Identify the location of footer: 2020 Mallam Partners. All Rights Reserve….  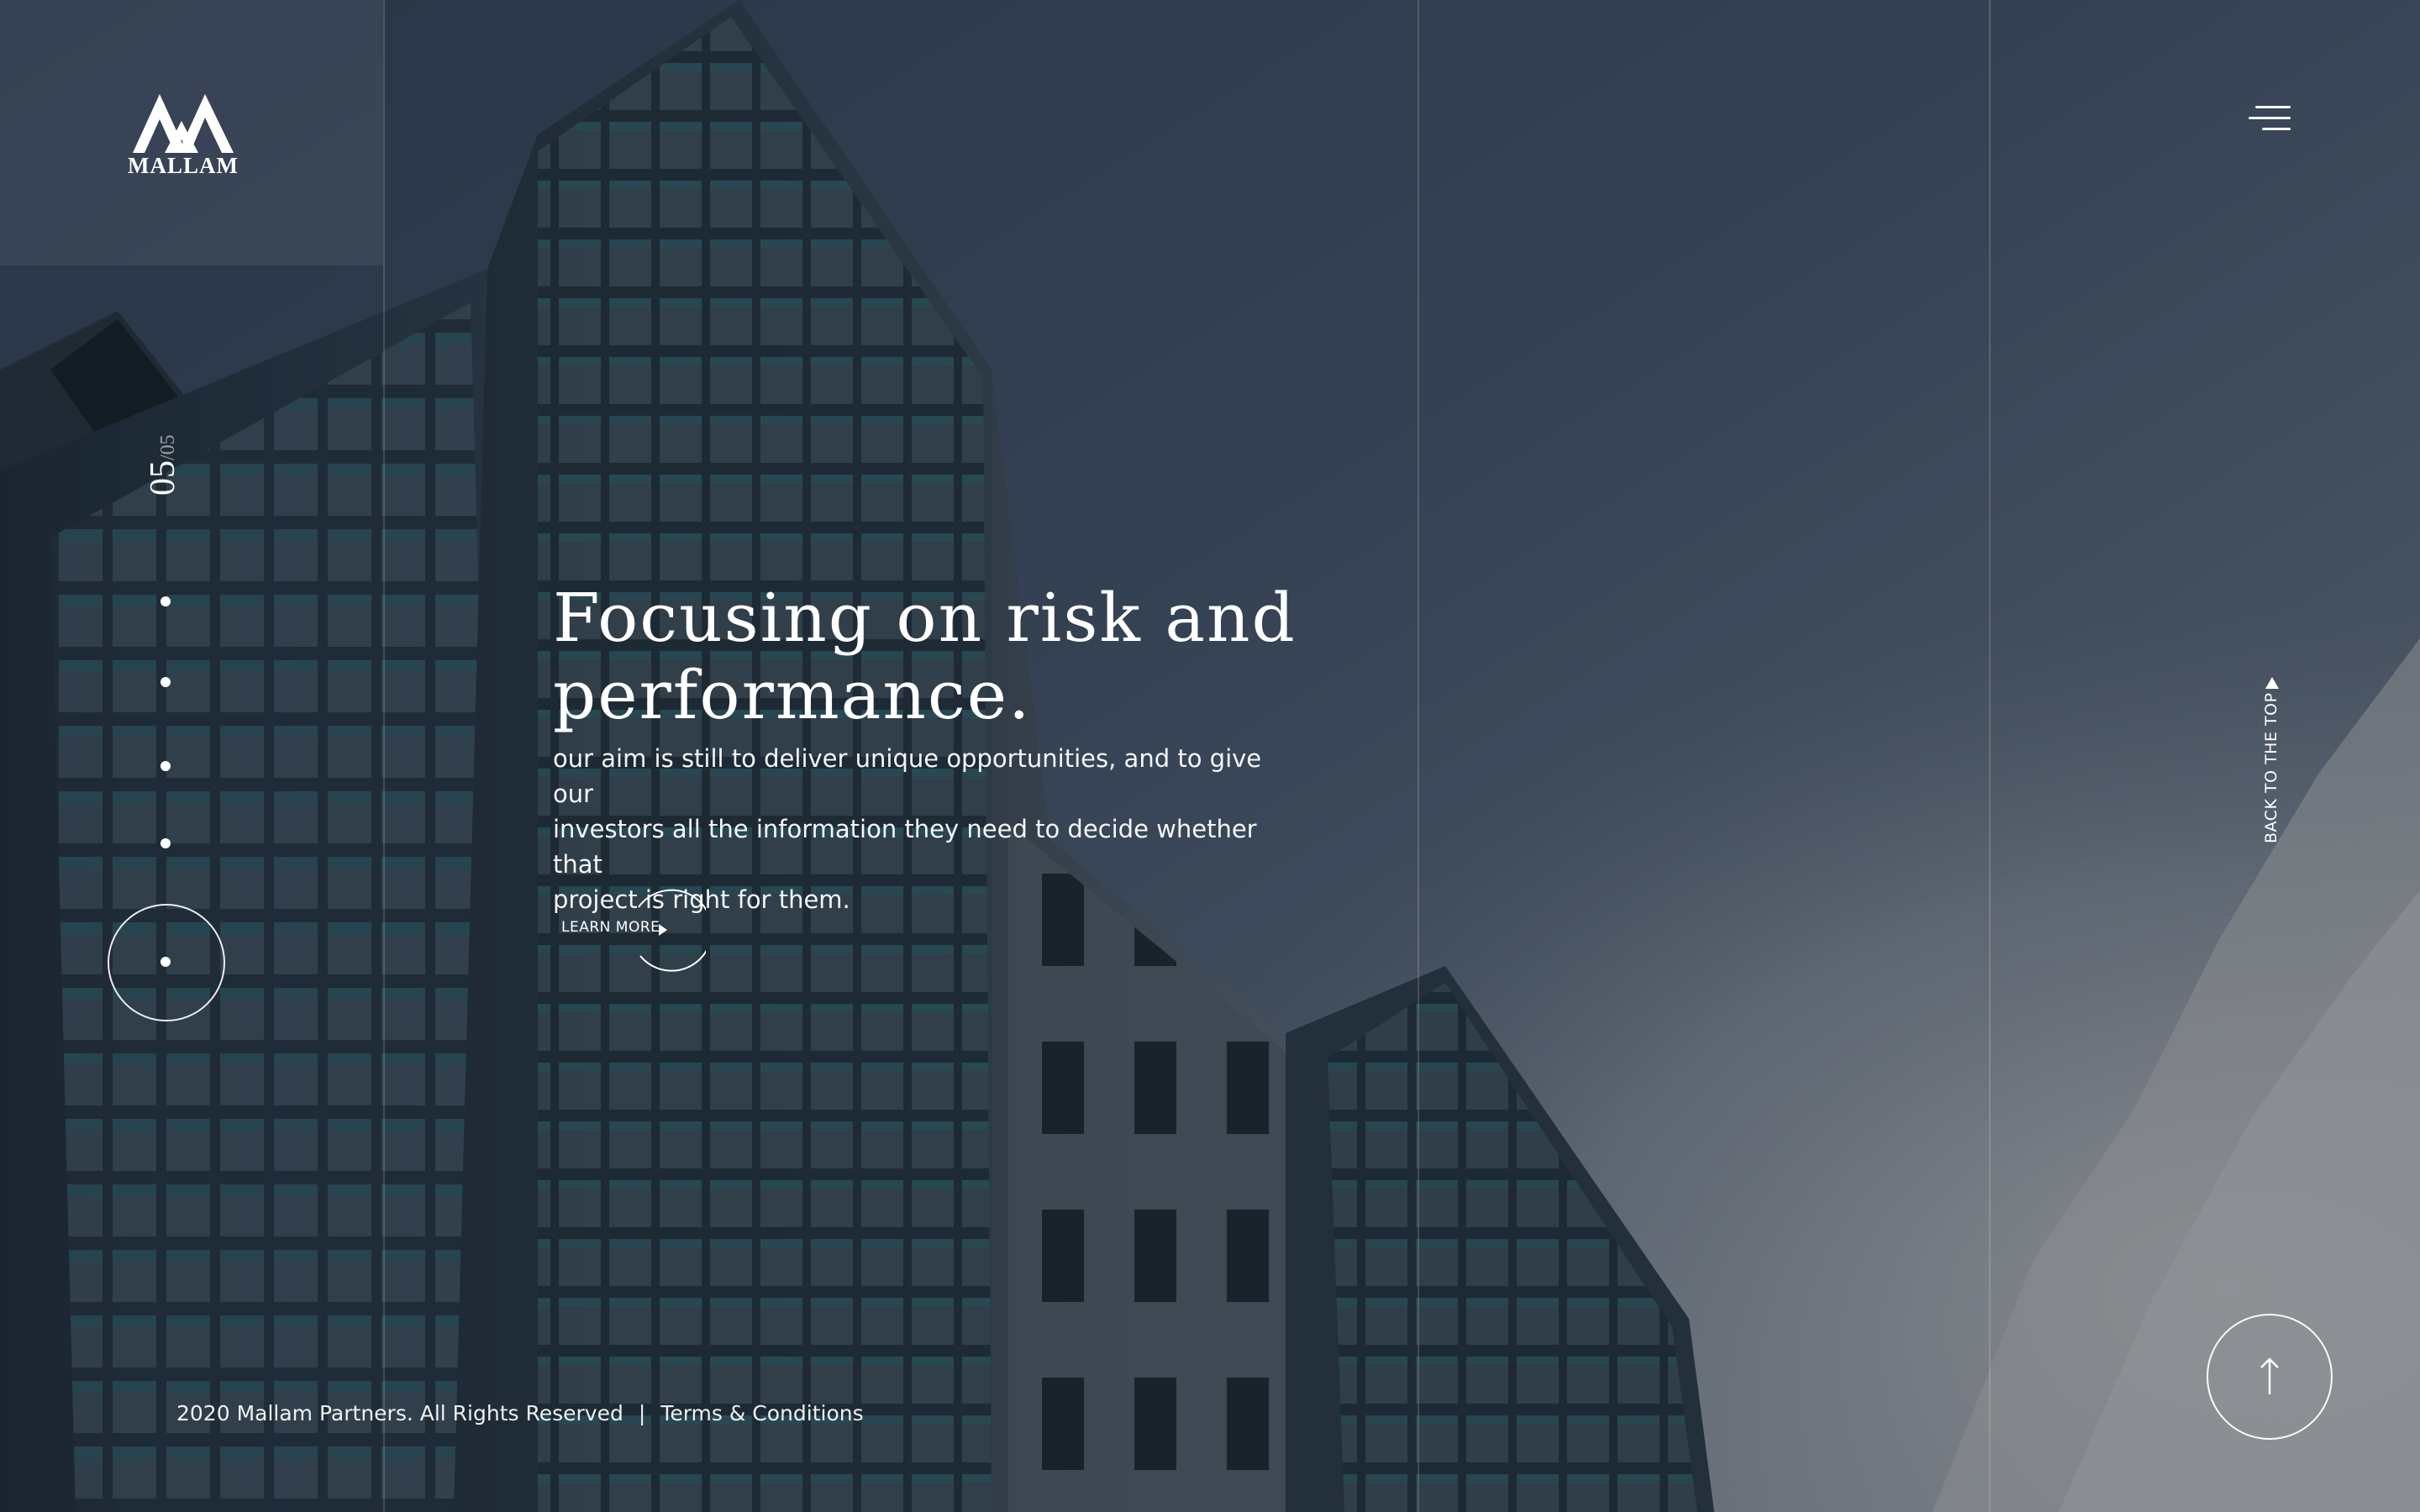
(520, 1413).